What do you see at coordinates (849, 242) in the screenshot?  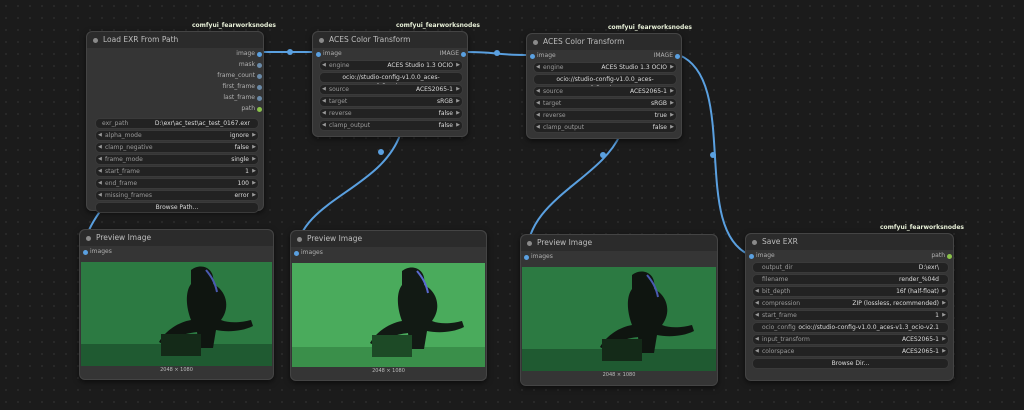 I see `node-title-bar: Save EXR` at bounding box center [849, 242].